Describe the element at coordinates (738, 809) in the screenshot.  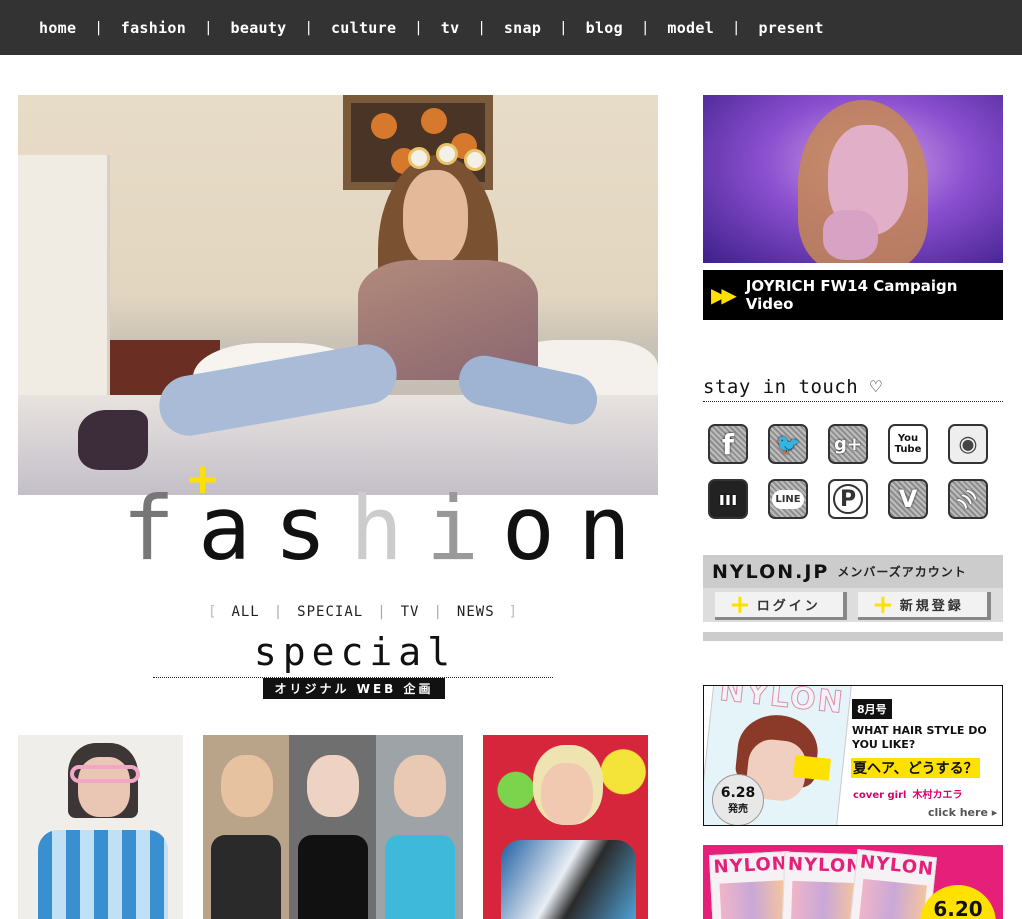
I see `release-label: 発売` at that location.